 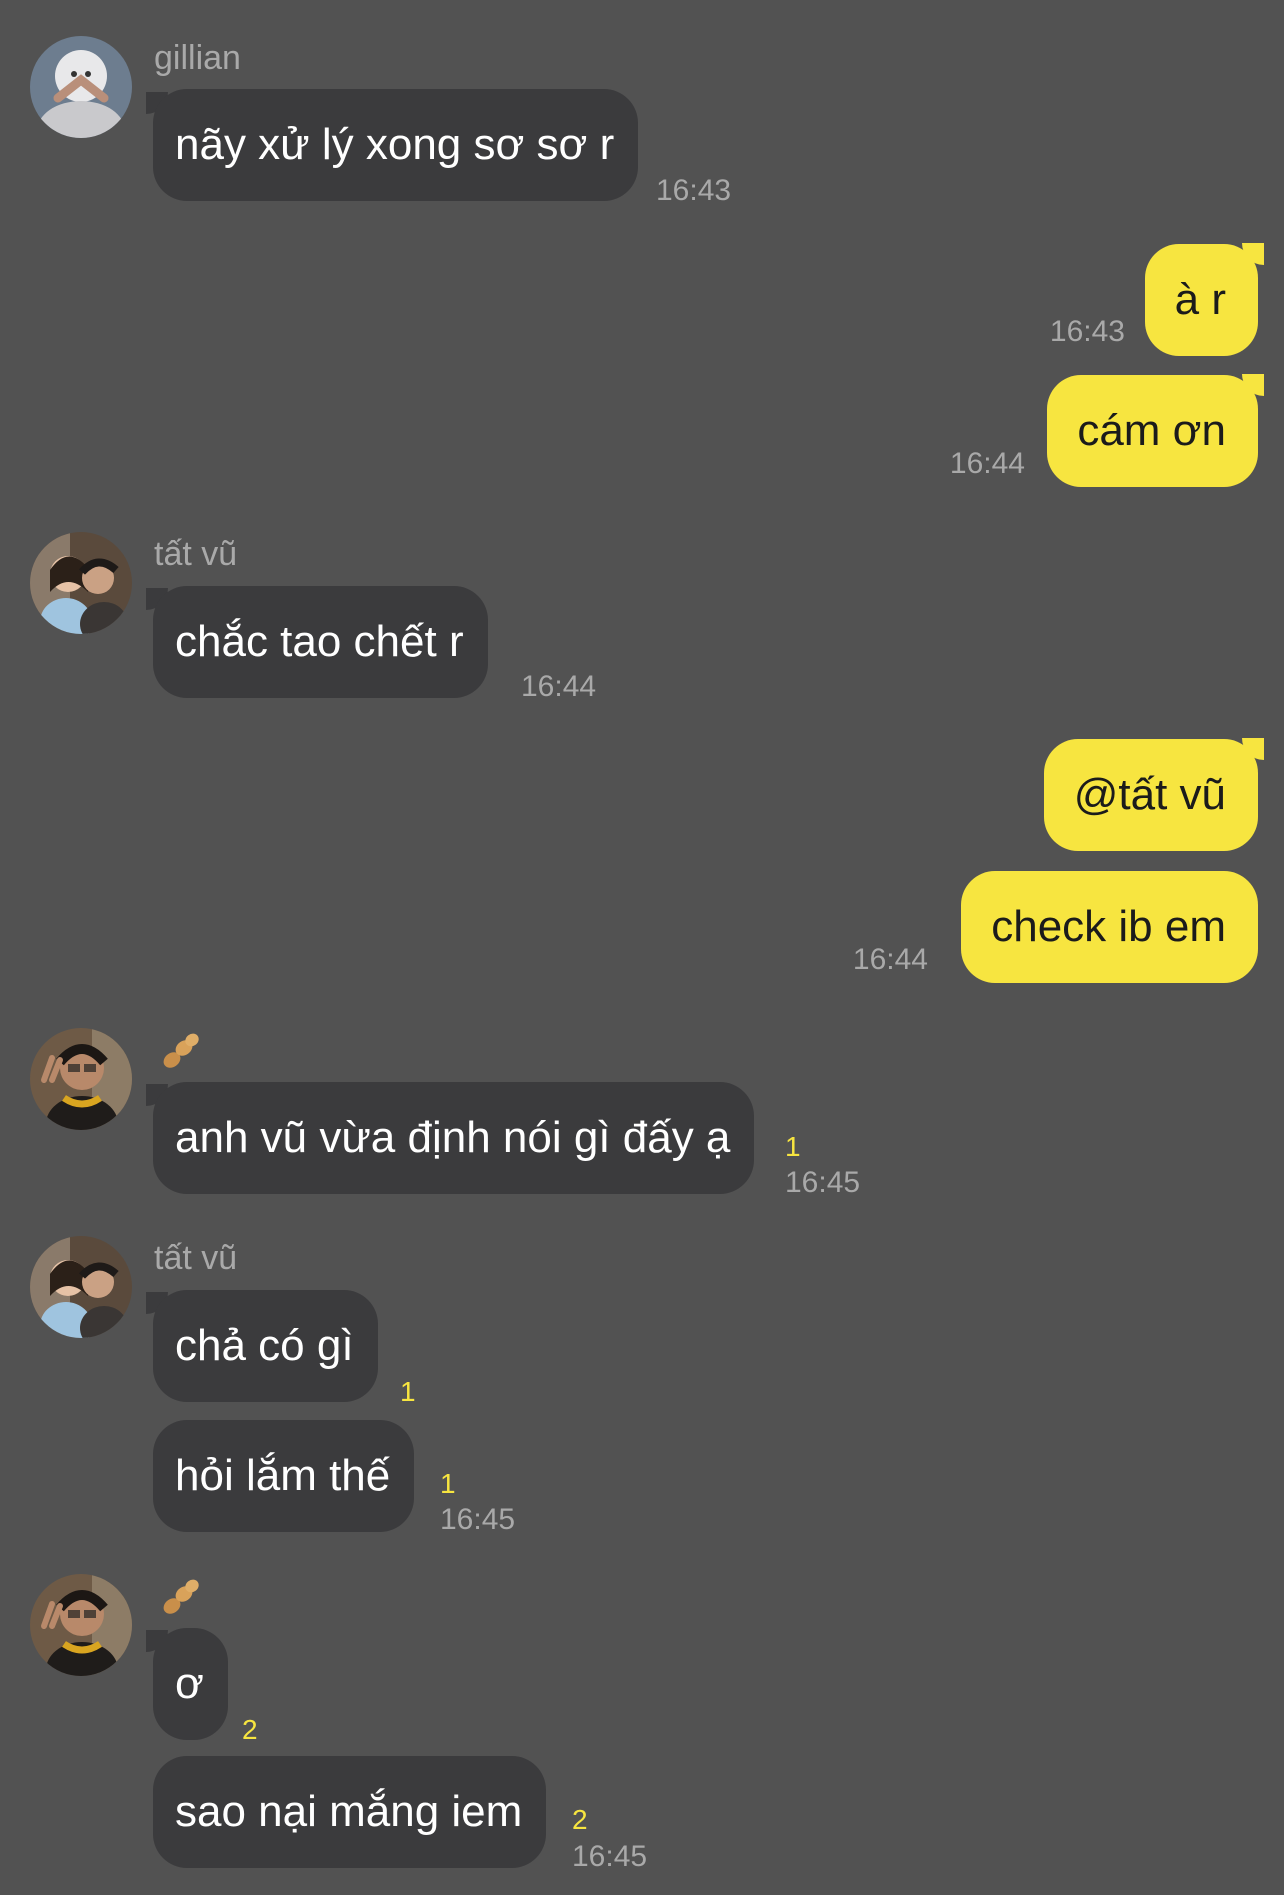 What do you see at coordinates (190, 1684) in the screenshot?
I see `message-bubble: ơ` at bounding box center [190, 1684].